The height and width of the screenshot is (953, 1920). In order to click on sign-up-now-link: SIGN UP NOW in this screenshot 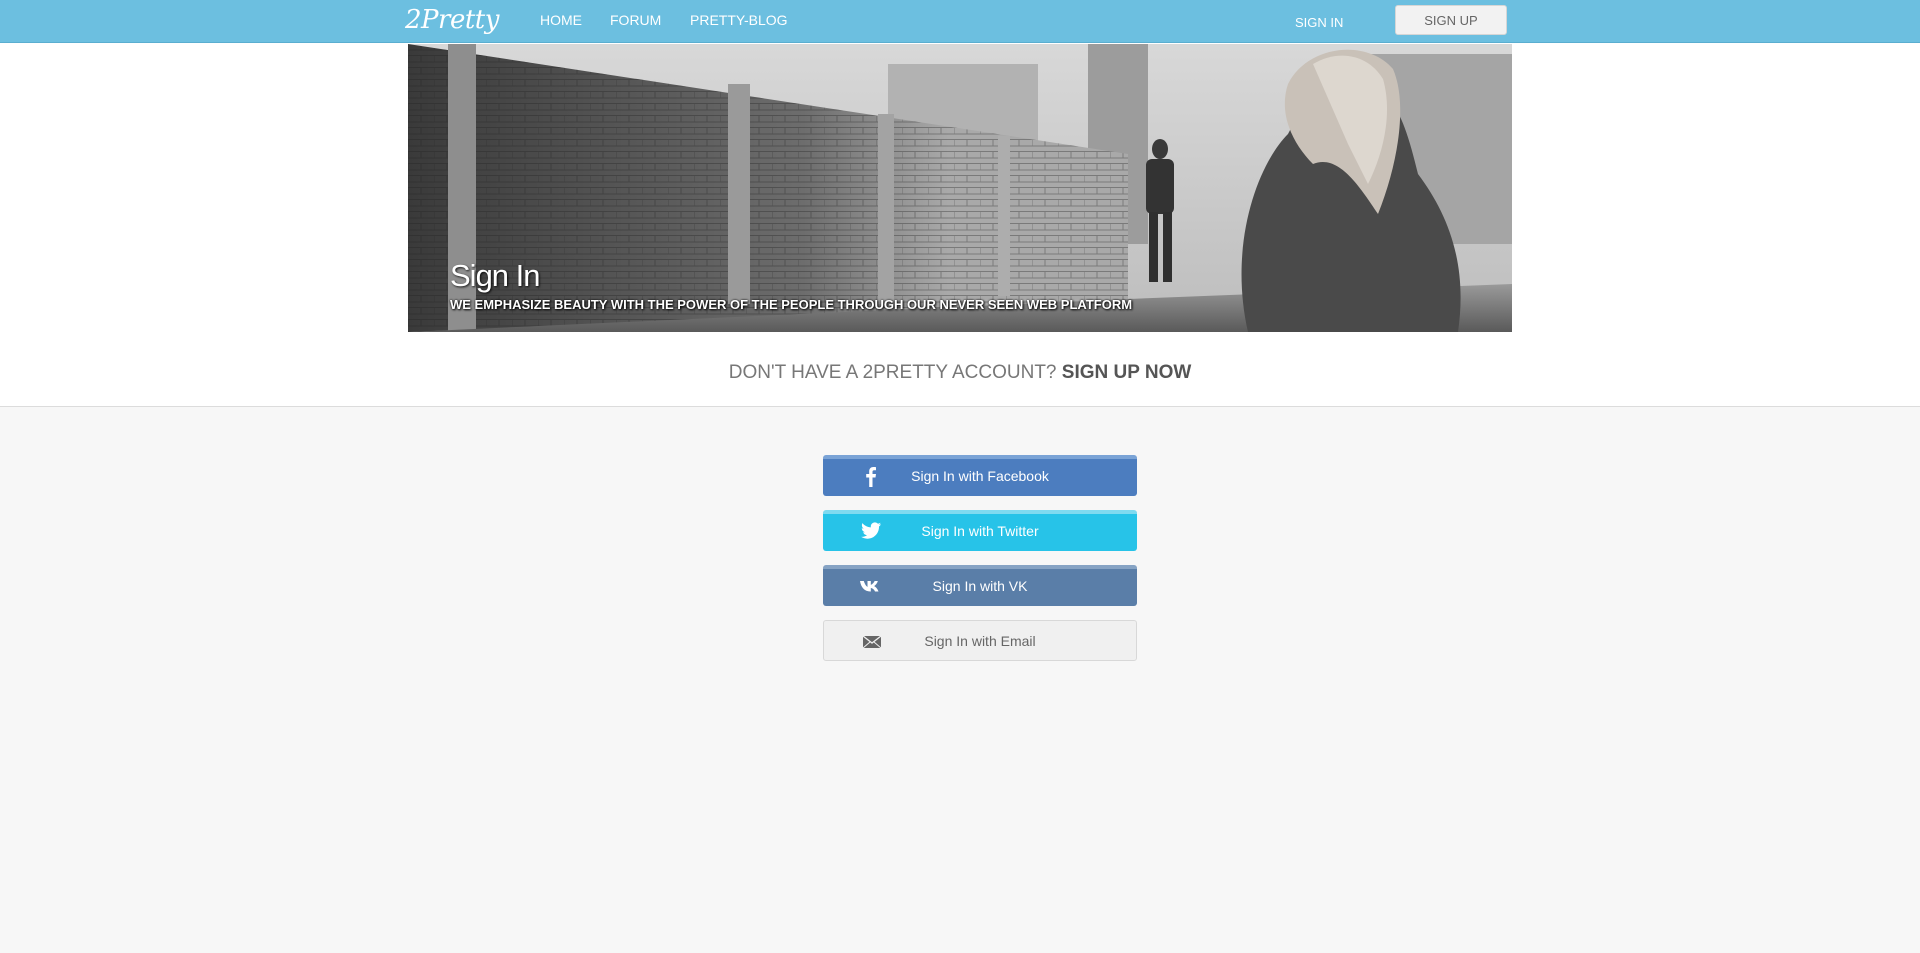, I will do `click(1127, 372)`.